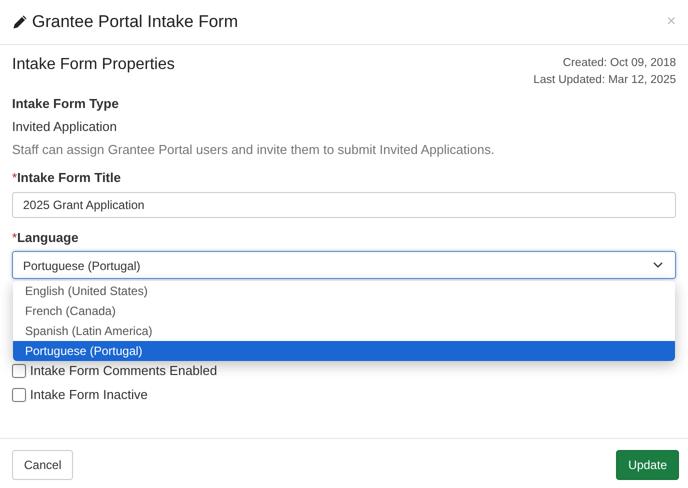  Describe the element at coordinates (67, 178) in the screenshot. I see `field-label: *Intake Form Title` at that location.